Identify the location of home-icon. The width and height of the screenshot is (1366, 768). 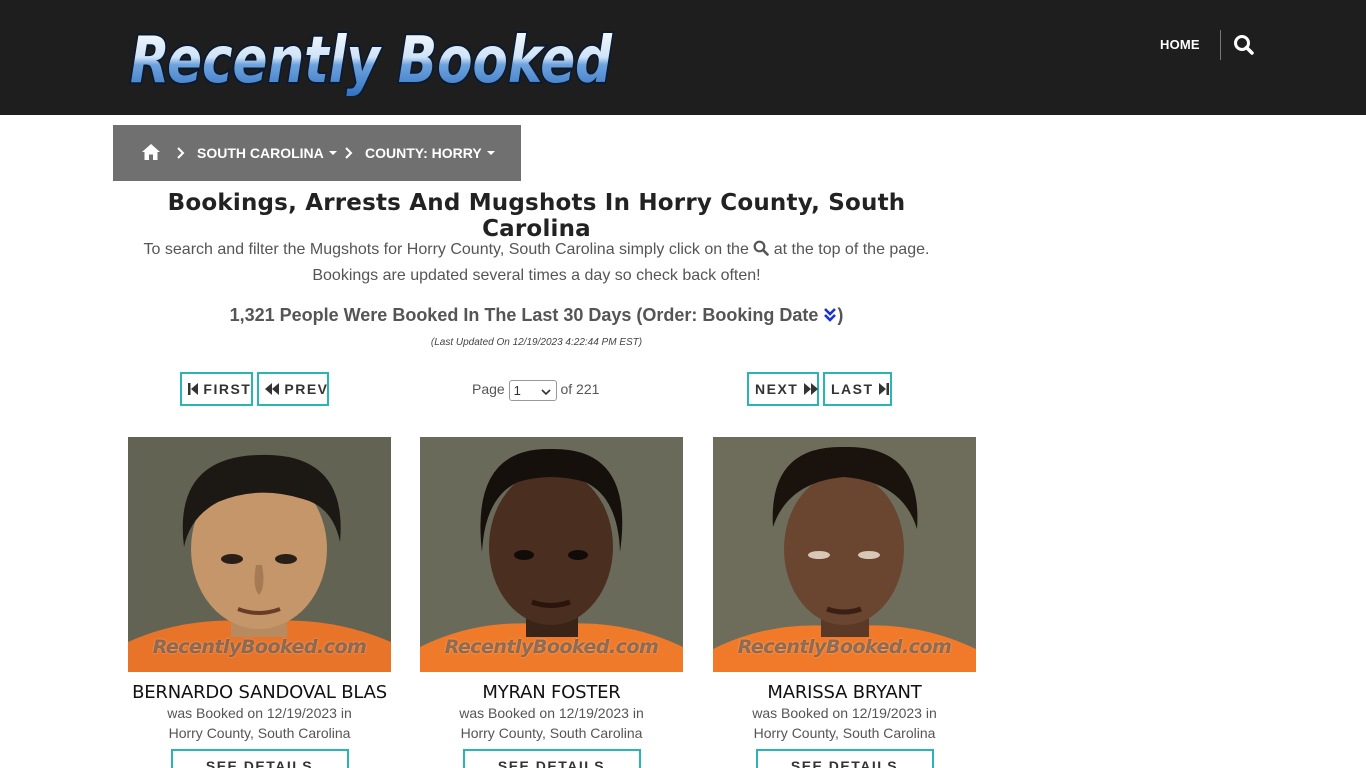
(151, 152).